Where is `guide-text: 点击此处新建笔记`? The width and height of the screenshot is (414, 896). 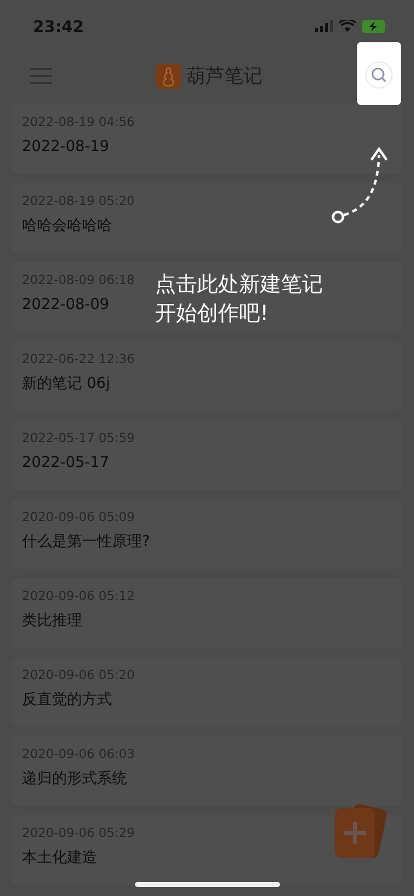 guide-text: 点击此处新建笔记 is located at coordinates (239, 284).